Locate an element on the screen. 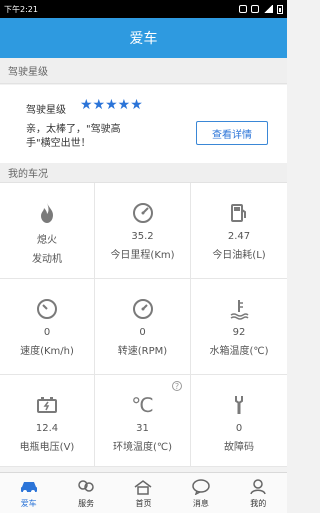  section-driving-star: 驾驶星级 is located at coordinates (143, 71).